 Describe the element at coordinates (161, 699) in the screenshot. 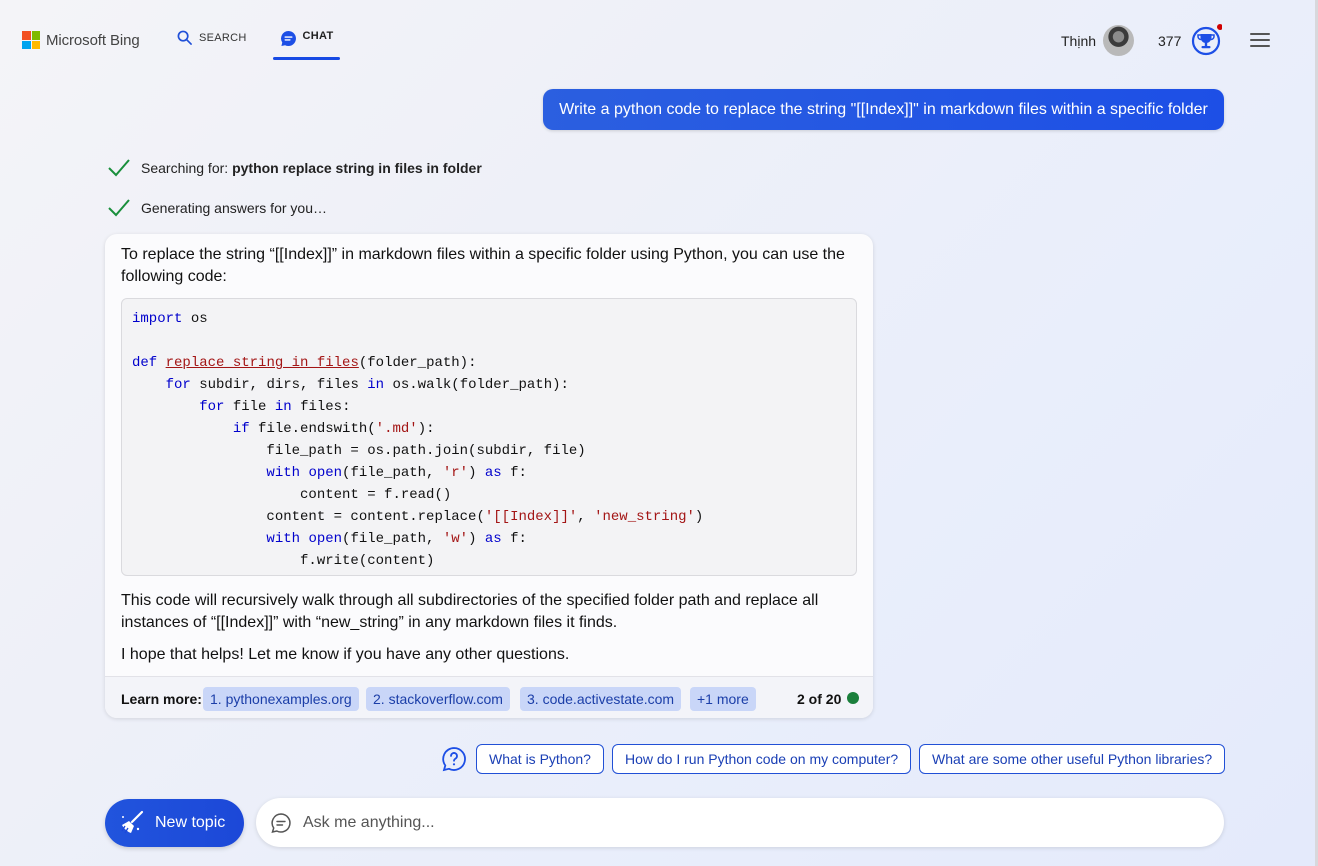

I see `learn-more-label: Learn more:` at that location.